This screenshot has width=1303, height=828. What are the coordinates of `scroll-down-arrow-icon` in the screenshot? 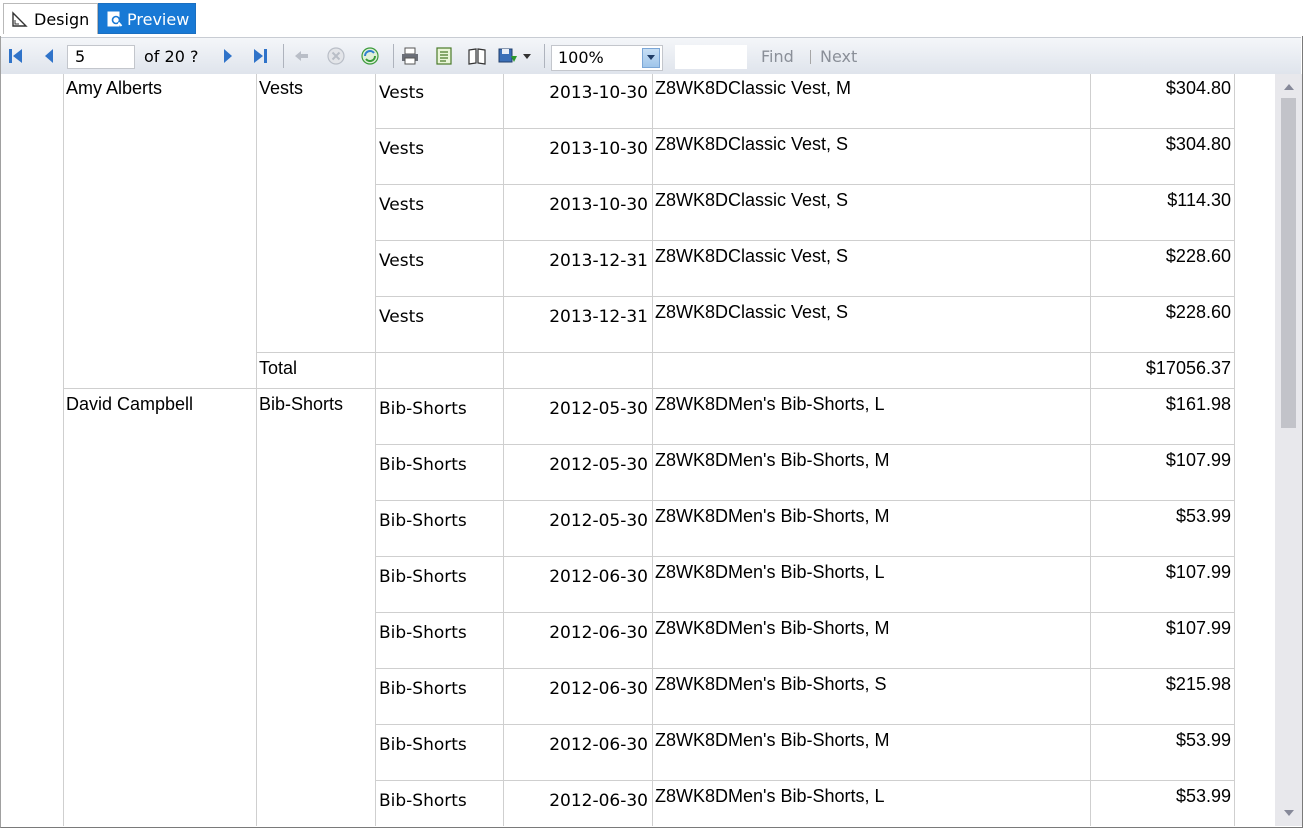 It's located at (1289, 813).